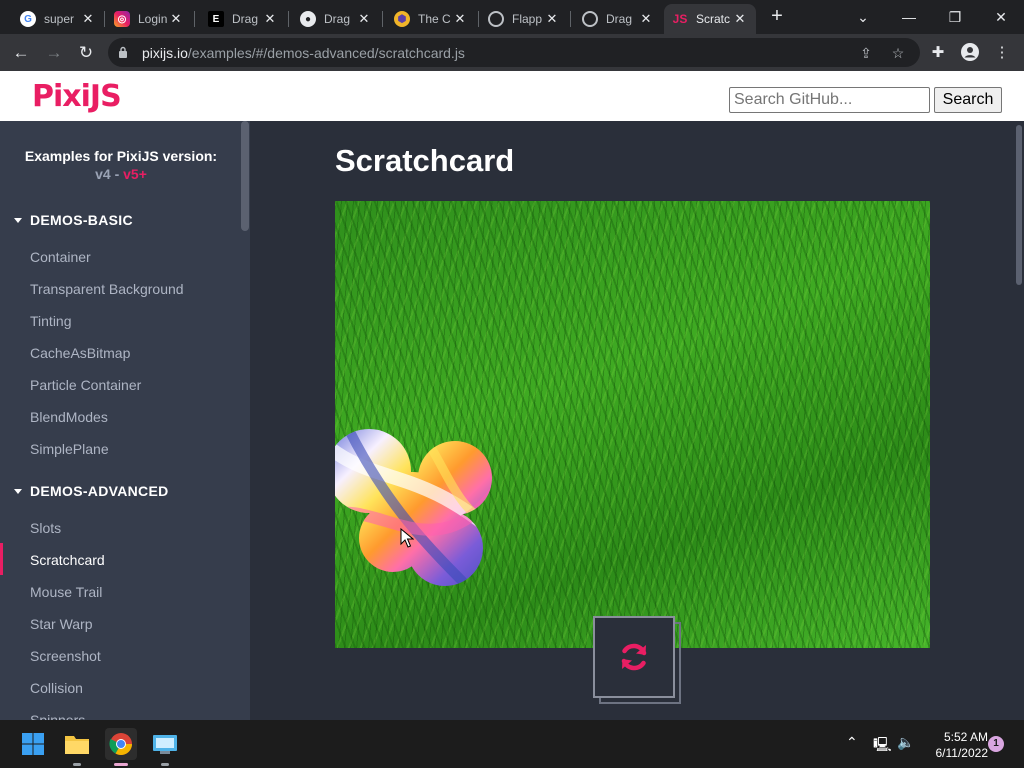  I want to click on search-input, so click(829, 100).